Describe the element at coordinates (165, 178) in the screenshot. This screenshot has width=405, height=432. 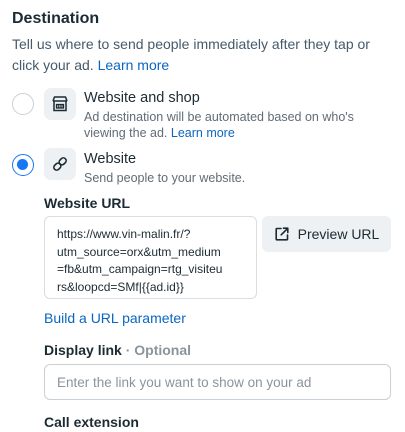
I see `option-sub-website: Send people to your website.` at that location.